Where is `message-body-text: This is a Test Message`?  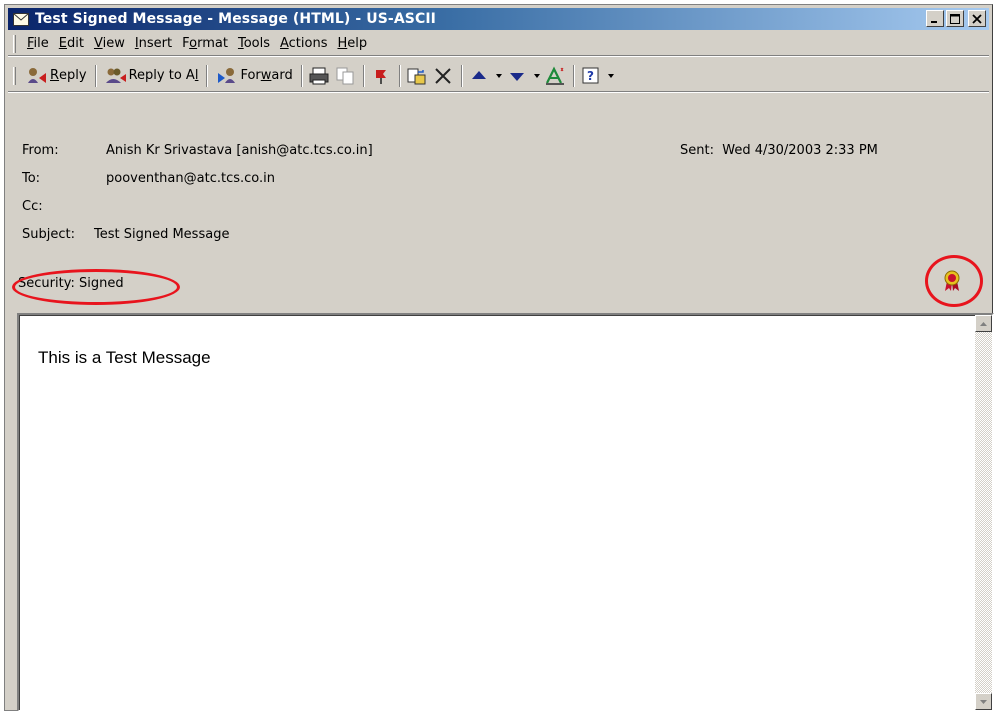 message-body-text: This is a Test Message is located at coordinates (124, 357).